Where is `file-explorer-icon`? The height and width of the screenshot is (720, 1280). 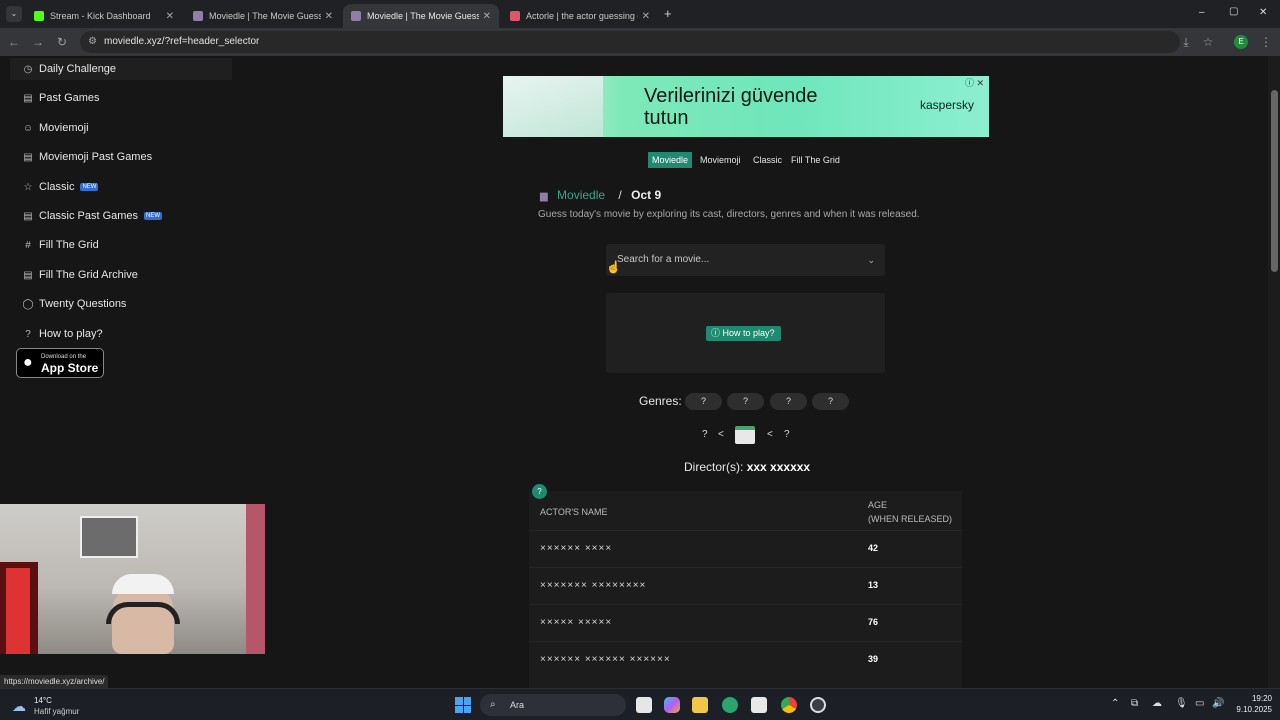
file-explorer-icon is located at coordinates (700, 705).